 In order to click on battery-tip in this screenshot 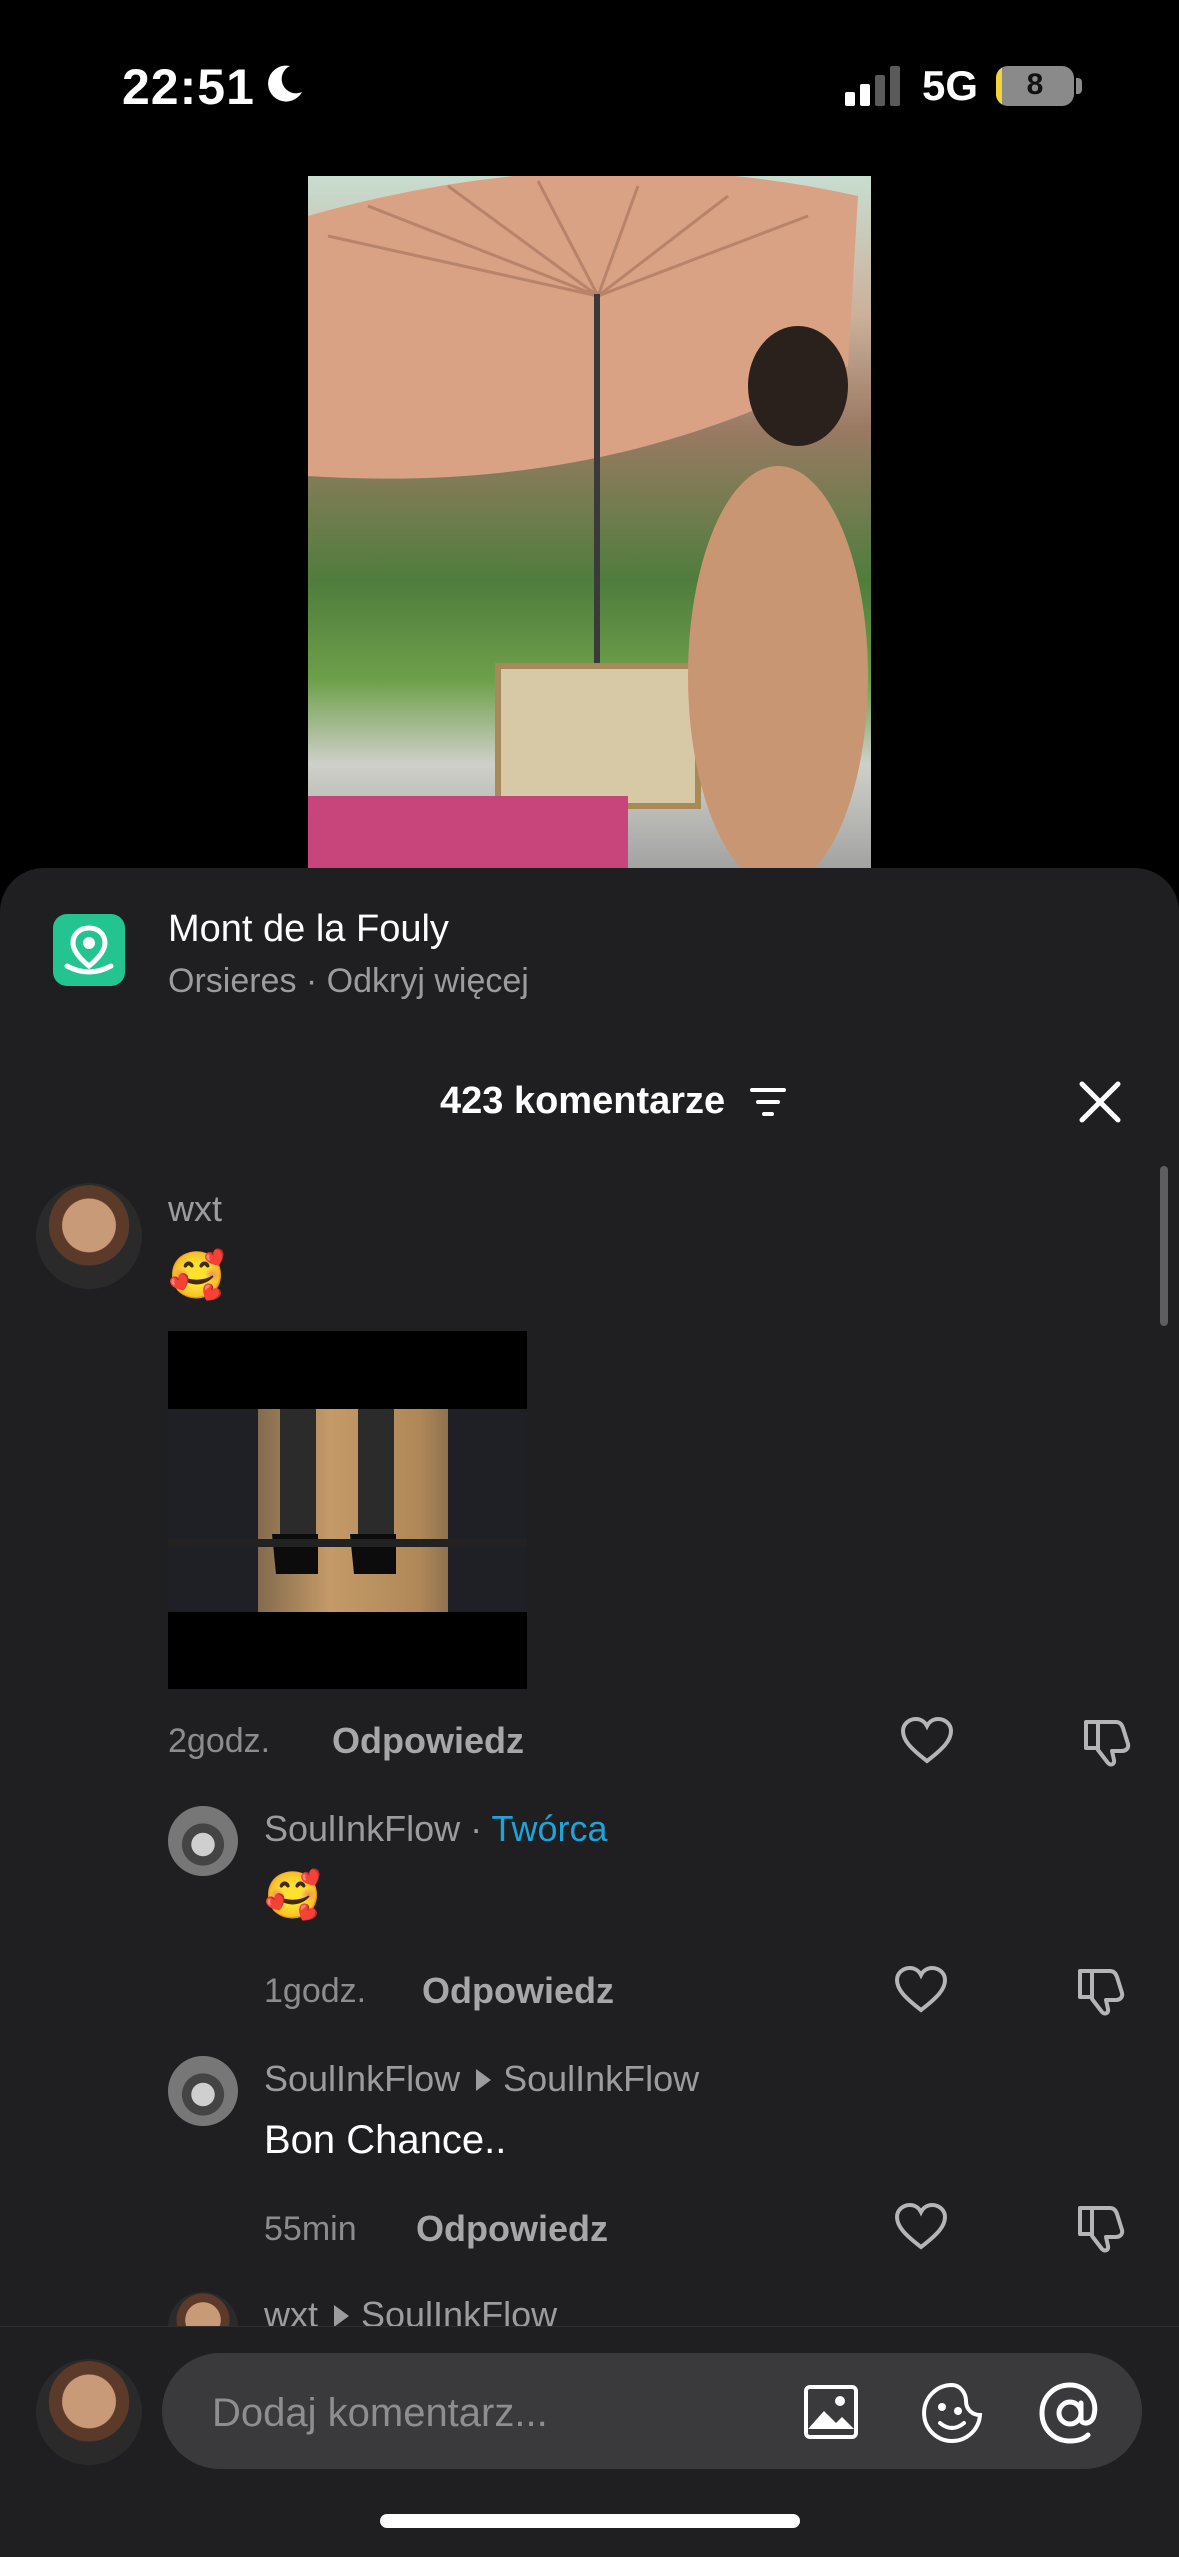, I will do `click(1079, 86)`.